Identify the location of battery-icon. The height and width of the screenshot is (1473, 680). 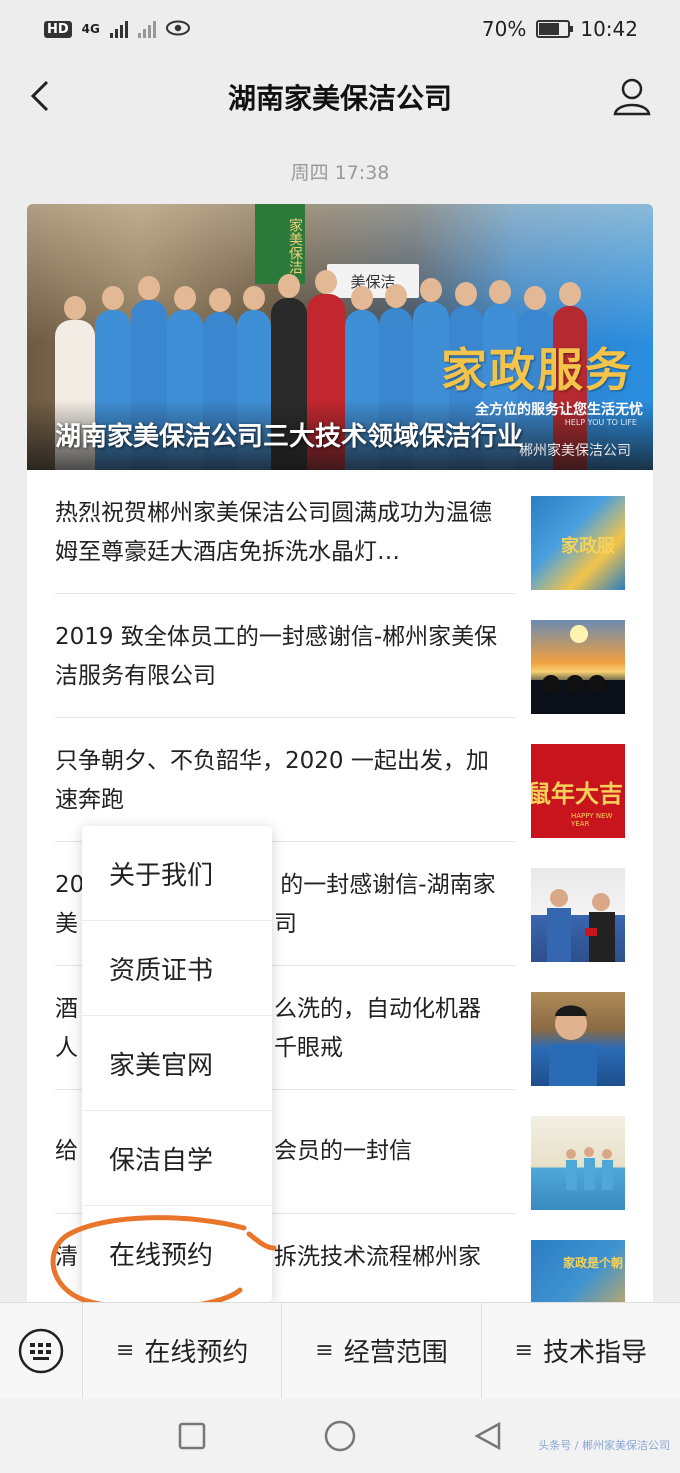
(555, 29).